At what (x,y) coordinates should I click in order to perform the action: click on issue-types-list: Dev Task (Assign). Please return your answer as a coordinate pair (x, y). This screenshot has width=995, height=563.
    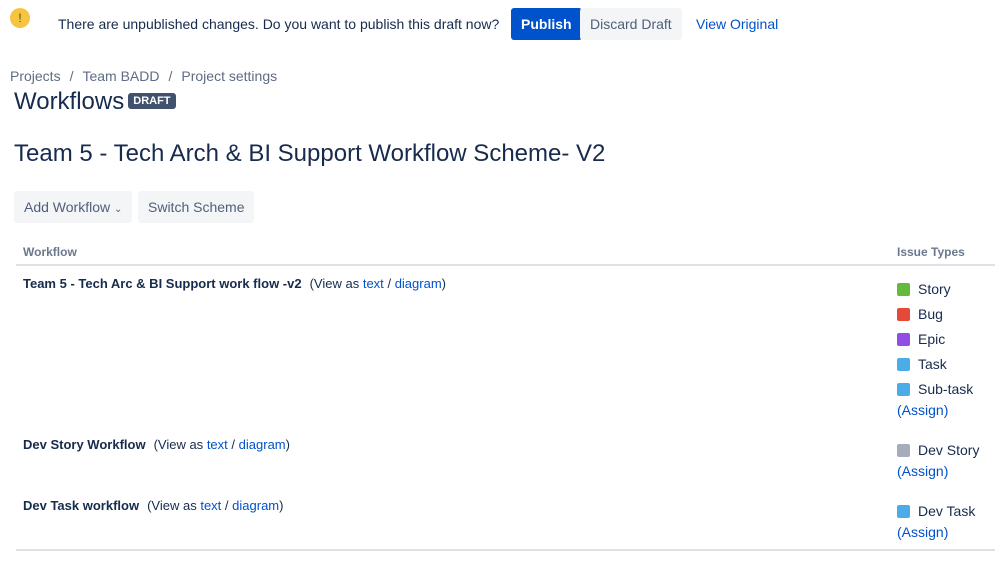
    Looking at the image, I should click on (936, 519).